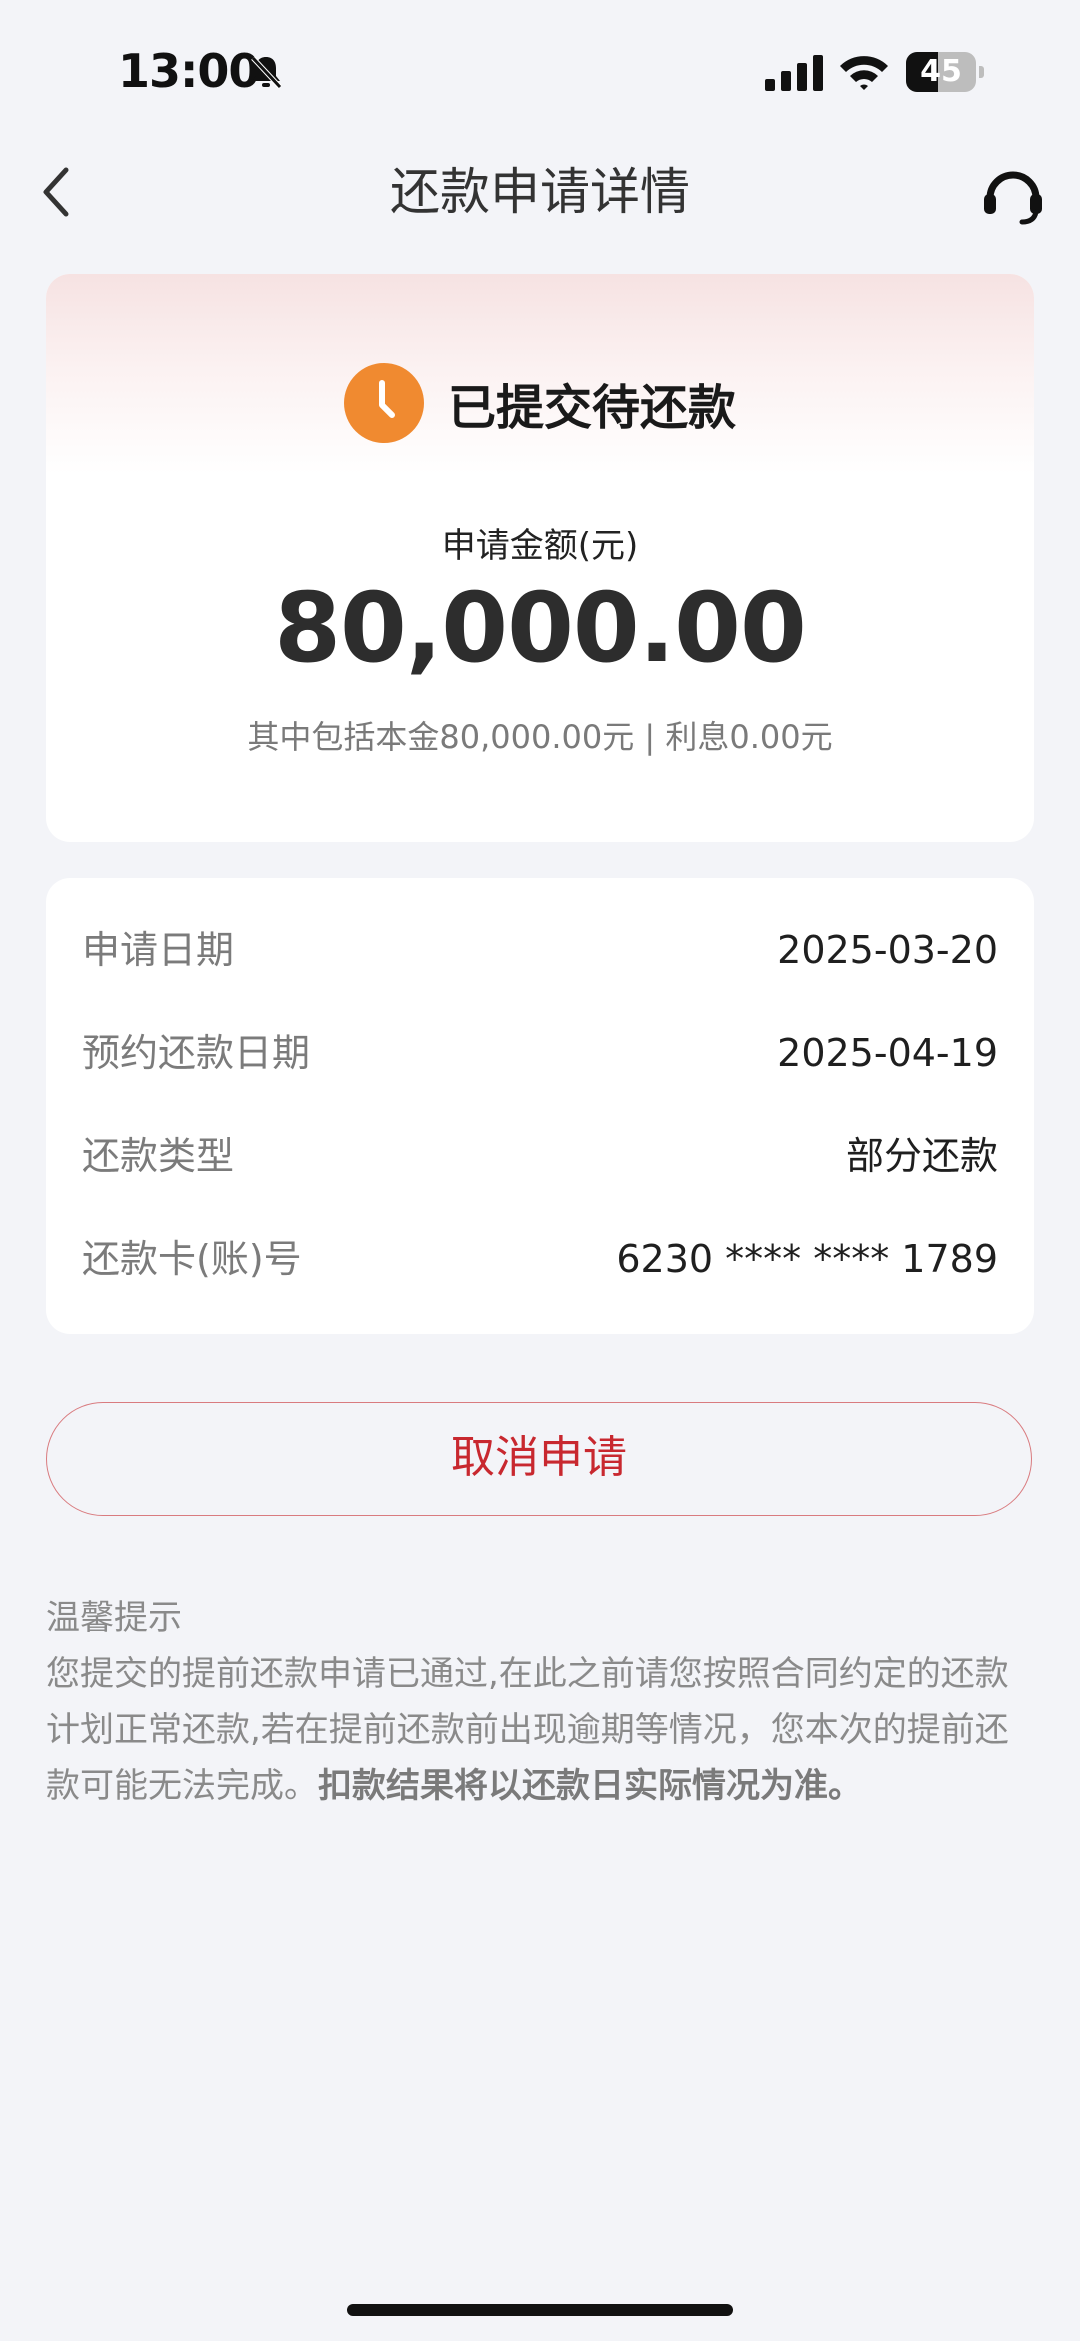  I want to click on amount-label: 申请金额(元), so click(540, 546).